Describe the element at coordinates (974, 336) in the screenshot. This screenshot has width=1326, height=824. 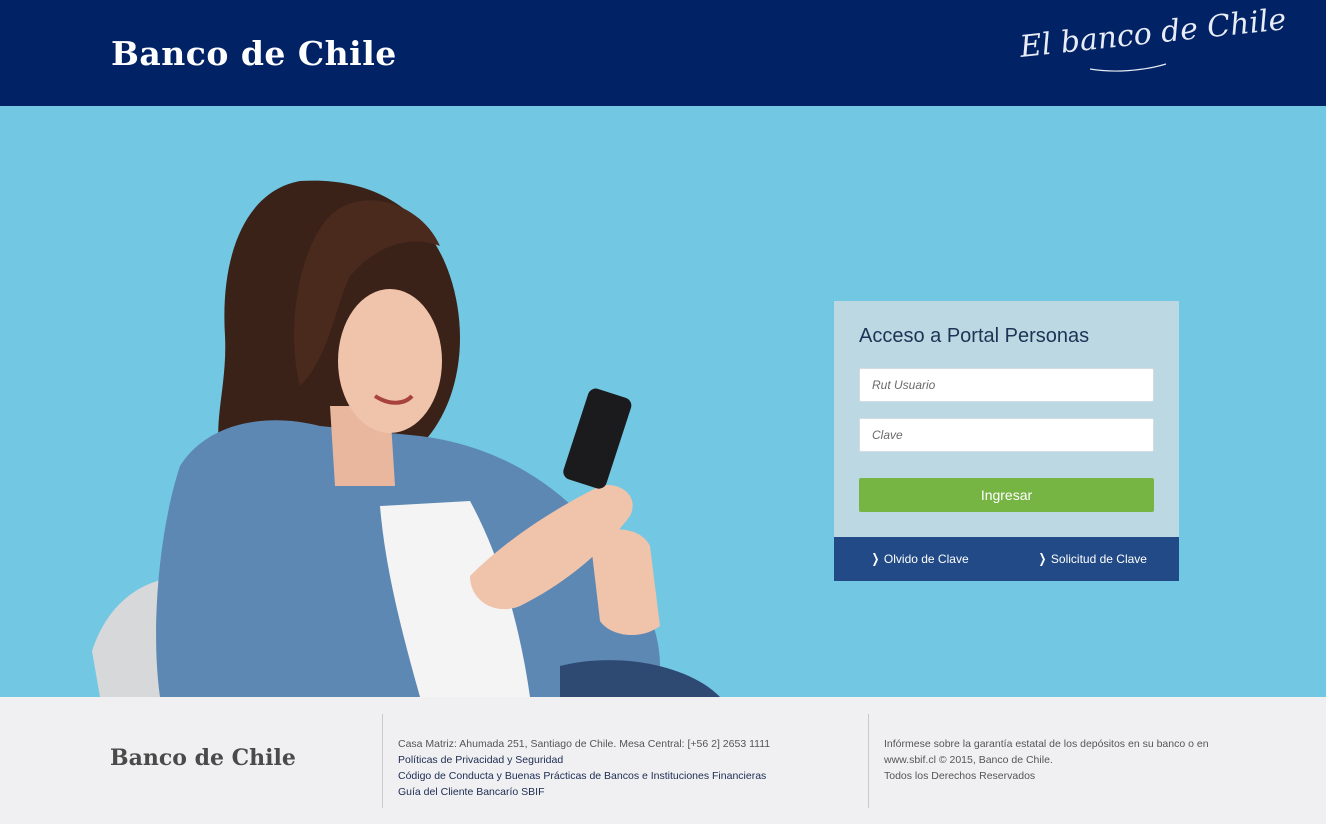
I see `login-title: Acceso a Portal Personas` at that location.